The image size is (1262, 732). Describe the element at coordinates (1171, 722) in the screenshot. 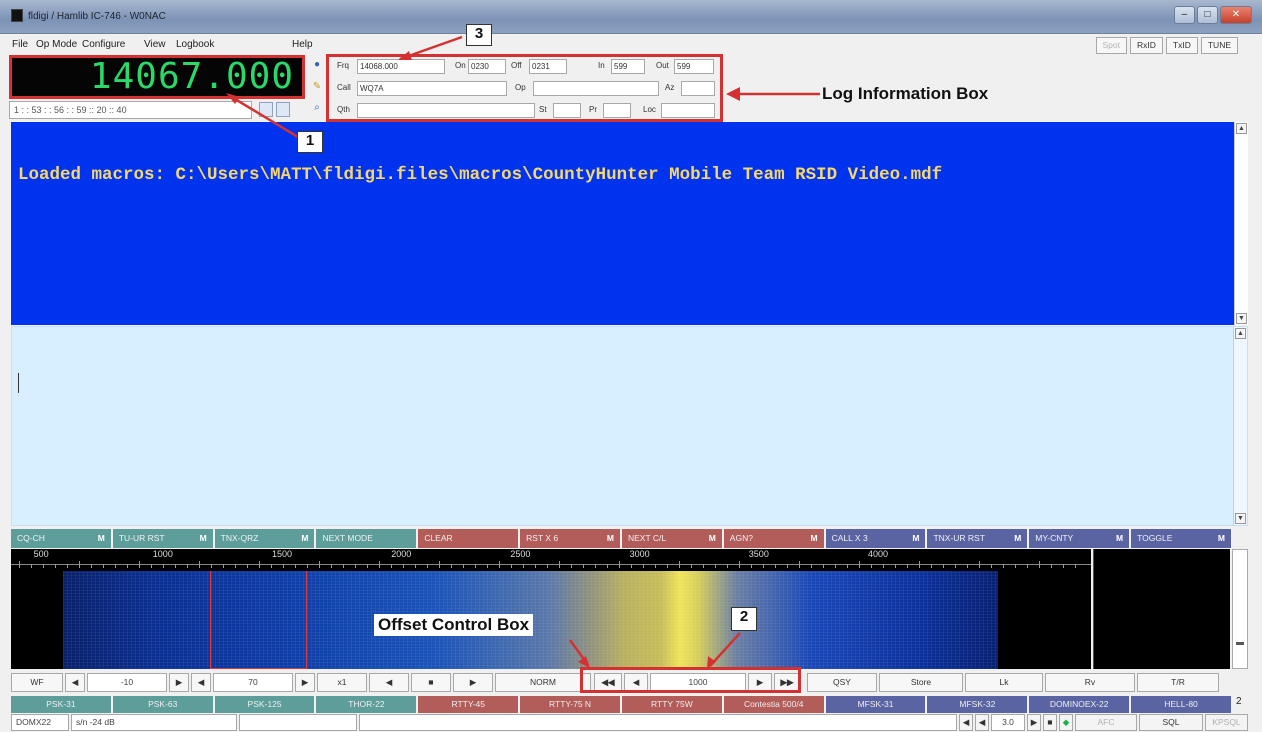

I see `sql-button: SQL` at that location.